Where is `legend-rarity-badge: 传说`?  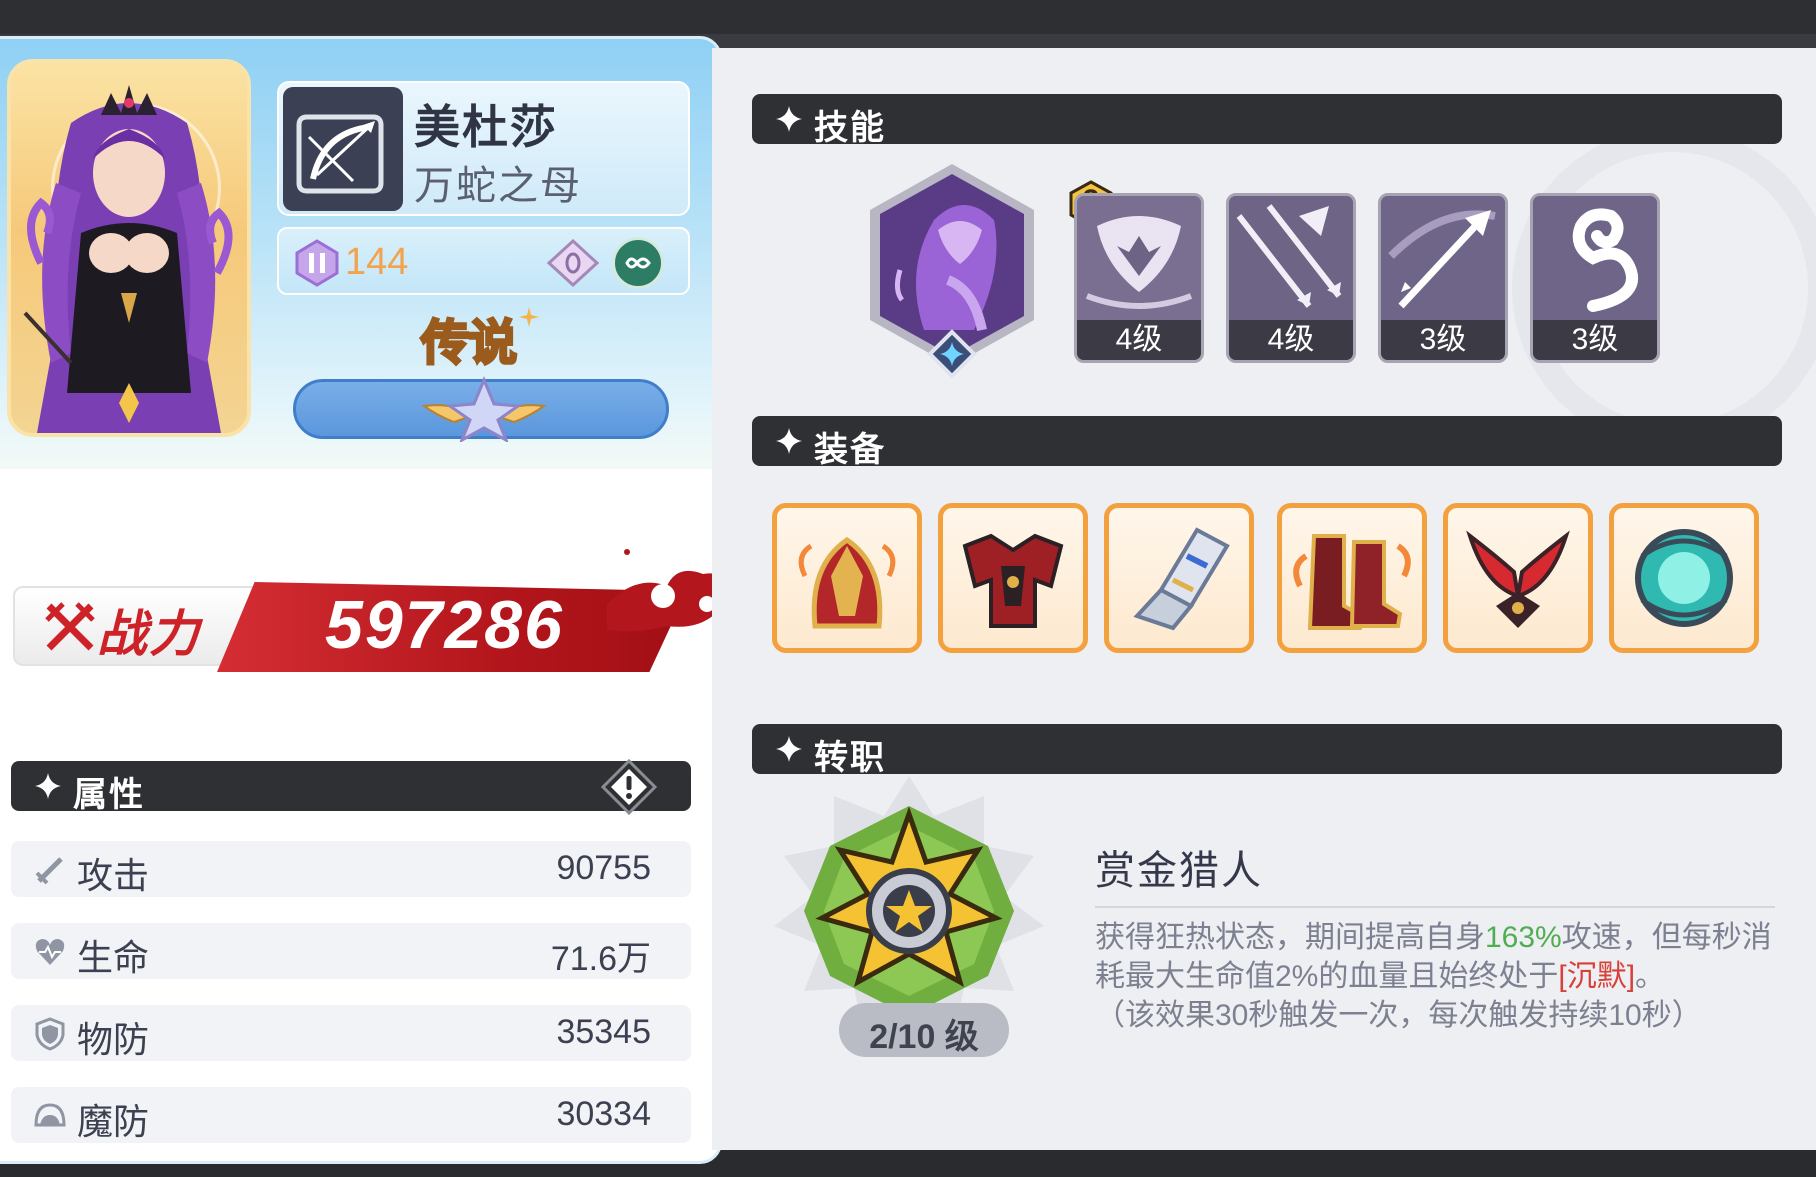 legend-rarity-badge: 传说 is located at coordinates (479, 339).